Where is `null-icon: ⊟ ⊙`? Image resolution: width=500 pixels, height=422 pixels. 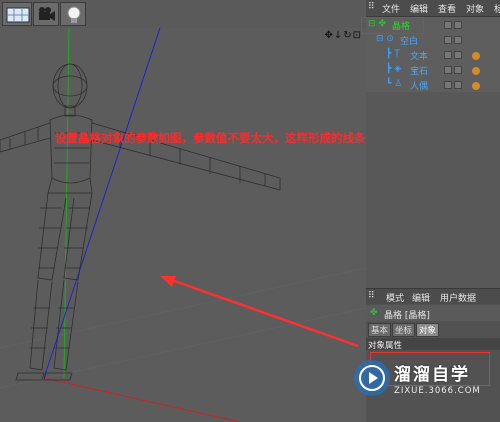
null-icon: ⊟ ⊙ is located at coordinates (385, 39).